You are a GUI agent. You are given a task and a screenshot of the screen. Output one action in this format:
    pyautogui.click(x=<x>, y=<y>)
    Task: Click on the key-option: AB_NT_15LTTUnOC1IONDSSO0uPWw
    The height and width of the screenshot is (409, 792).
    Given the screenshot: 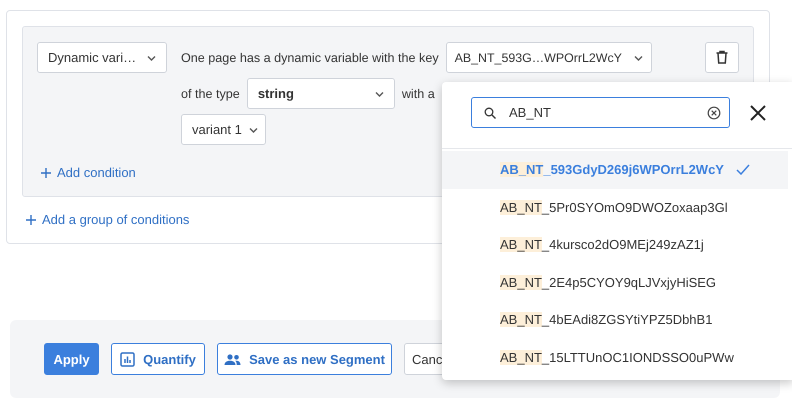 What is the action you would take?
    pyautogui.click(x=615, y=357)
    